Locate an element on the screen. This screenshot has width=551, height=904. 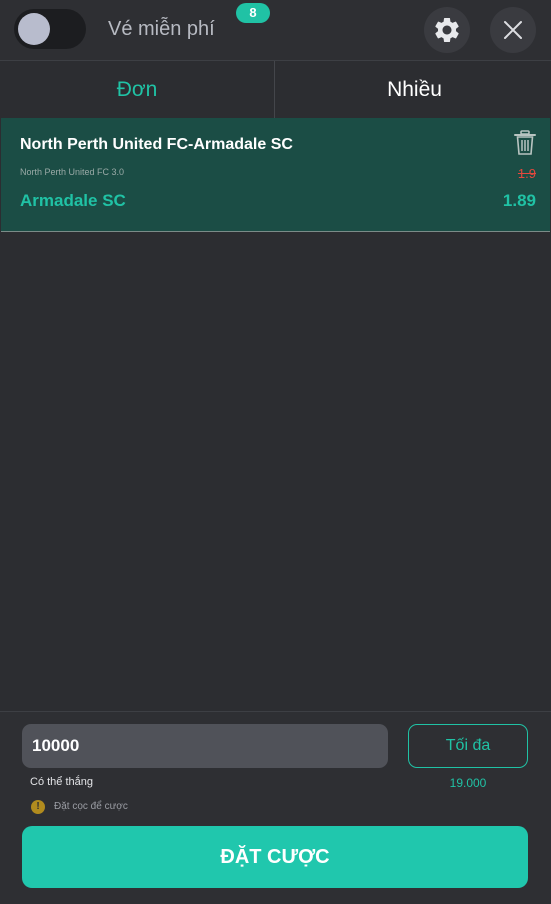
tab-bar: Đơn Nhiều is located at coordinates (275, 89).